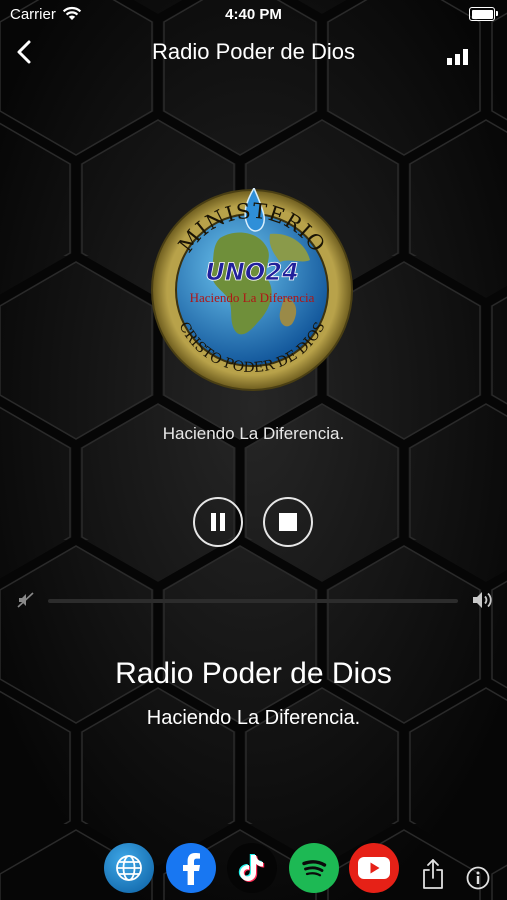 The height and width of the screenshot is (900, 507). I want to click on now-playing-subtitle: Haciendo La Diferencia., so click(253, 433).